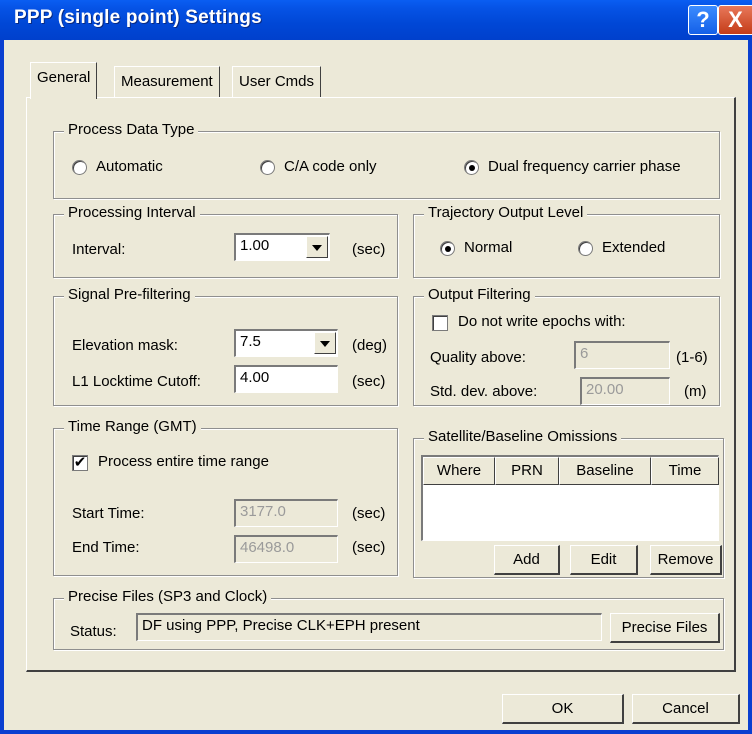  What do you see at coordinates (370, 345) in the screenshot?
I see `elevation-unit: (deg)` at bounding box center [370, 345].